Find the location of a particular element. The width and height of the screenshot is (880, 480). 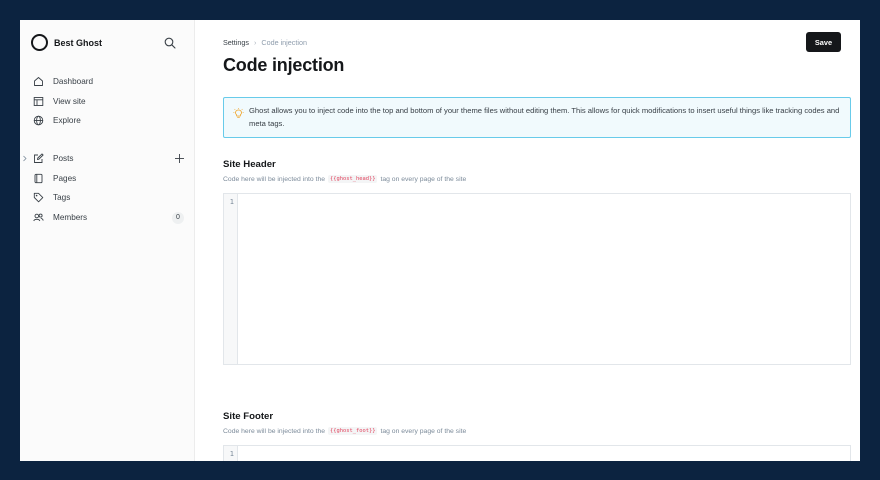

nav-label: Members is located at coordinates (70, 217).